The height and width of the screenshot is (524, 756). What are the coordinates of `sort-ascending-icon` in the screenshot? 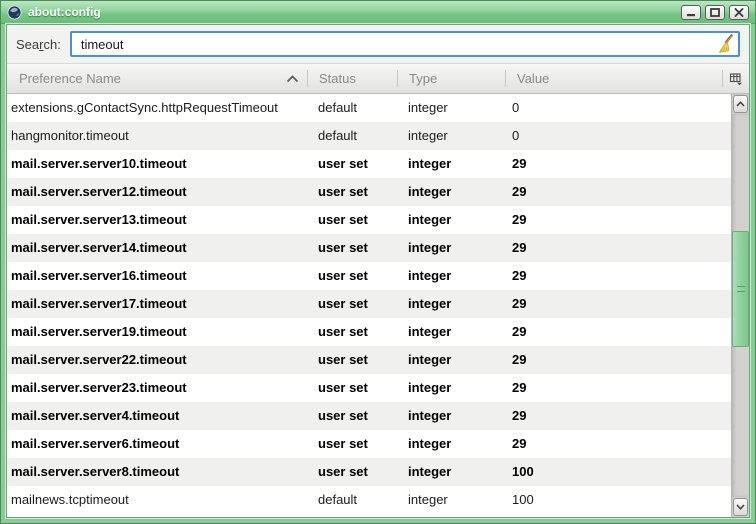 It's located at (292, 78).